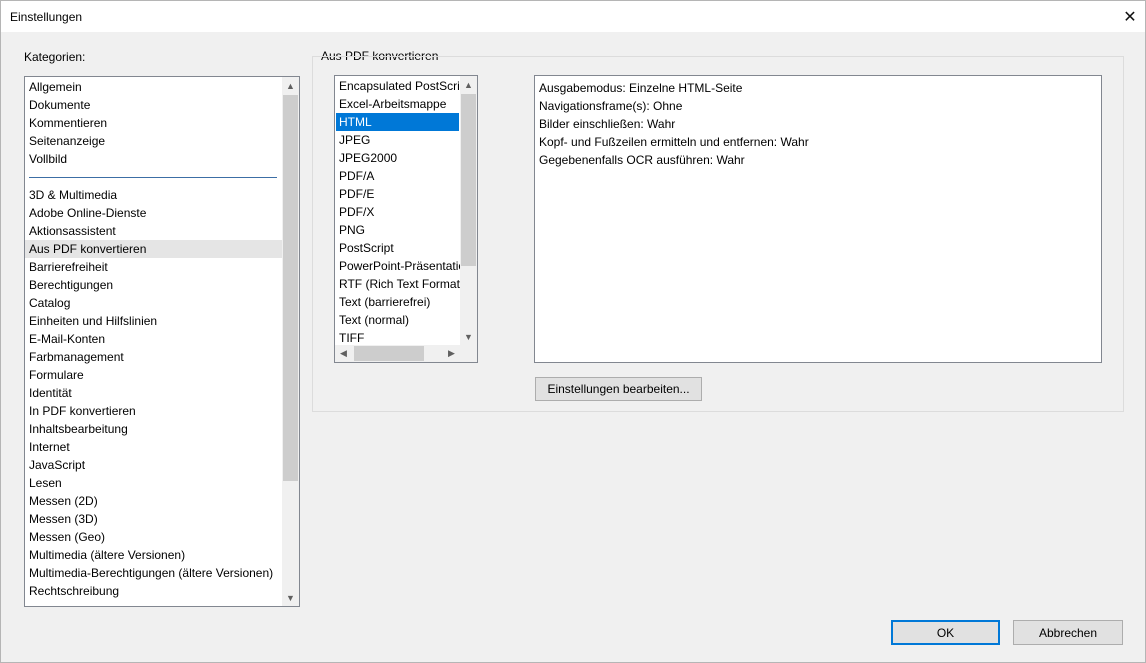  I want to click on format-item: Text (normal), so click(400, 320).